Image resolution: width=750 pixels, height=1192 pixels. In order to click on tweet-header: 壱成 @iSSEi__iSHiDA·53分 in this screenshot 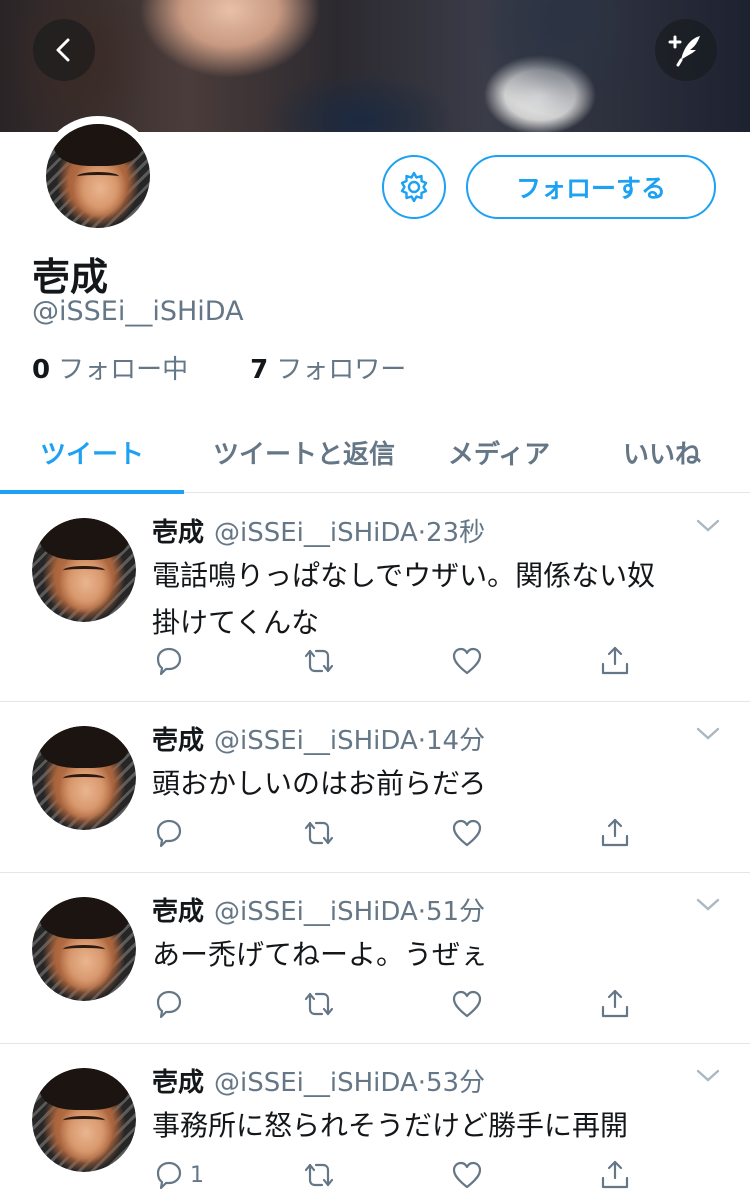, I will do `click(319, 1083)`.